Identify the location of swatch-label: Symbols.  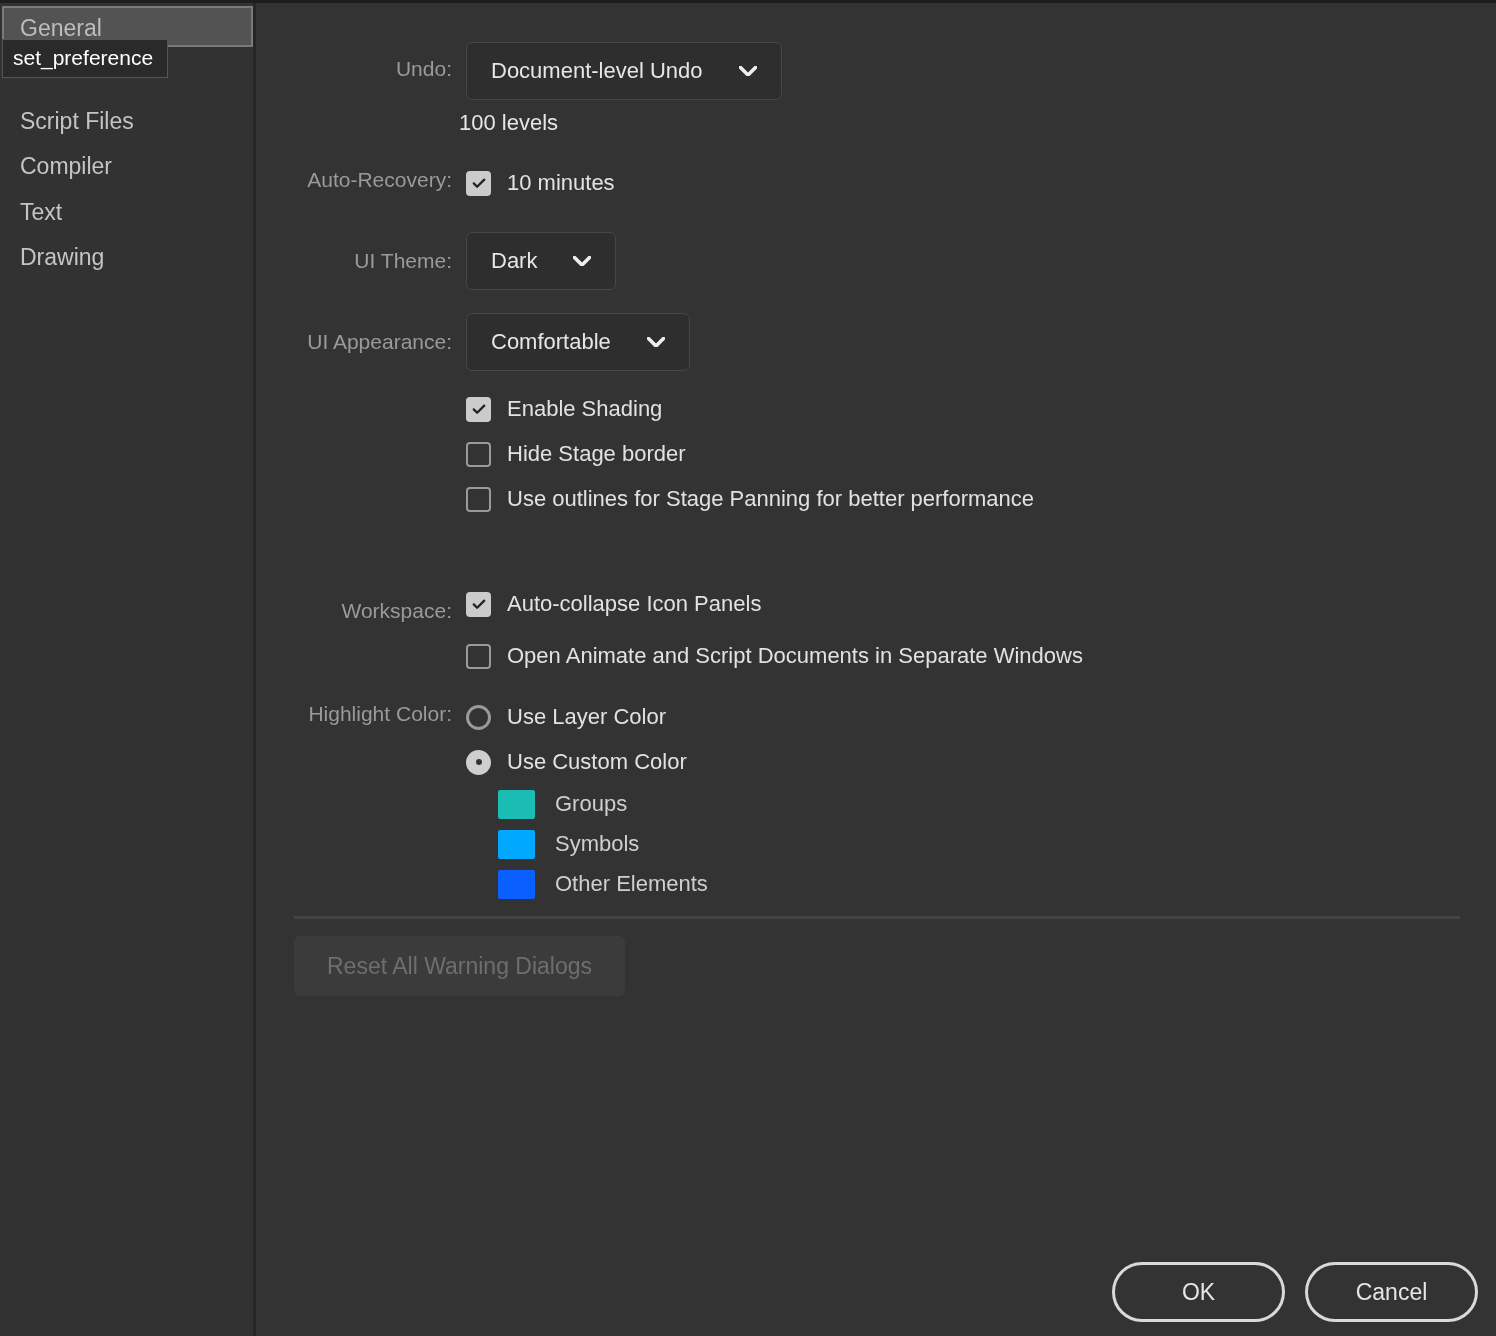
(597, 844).